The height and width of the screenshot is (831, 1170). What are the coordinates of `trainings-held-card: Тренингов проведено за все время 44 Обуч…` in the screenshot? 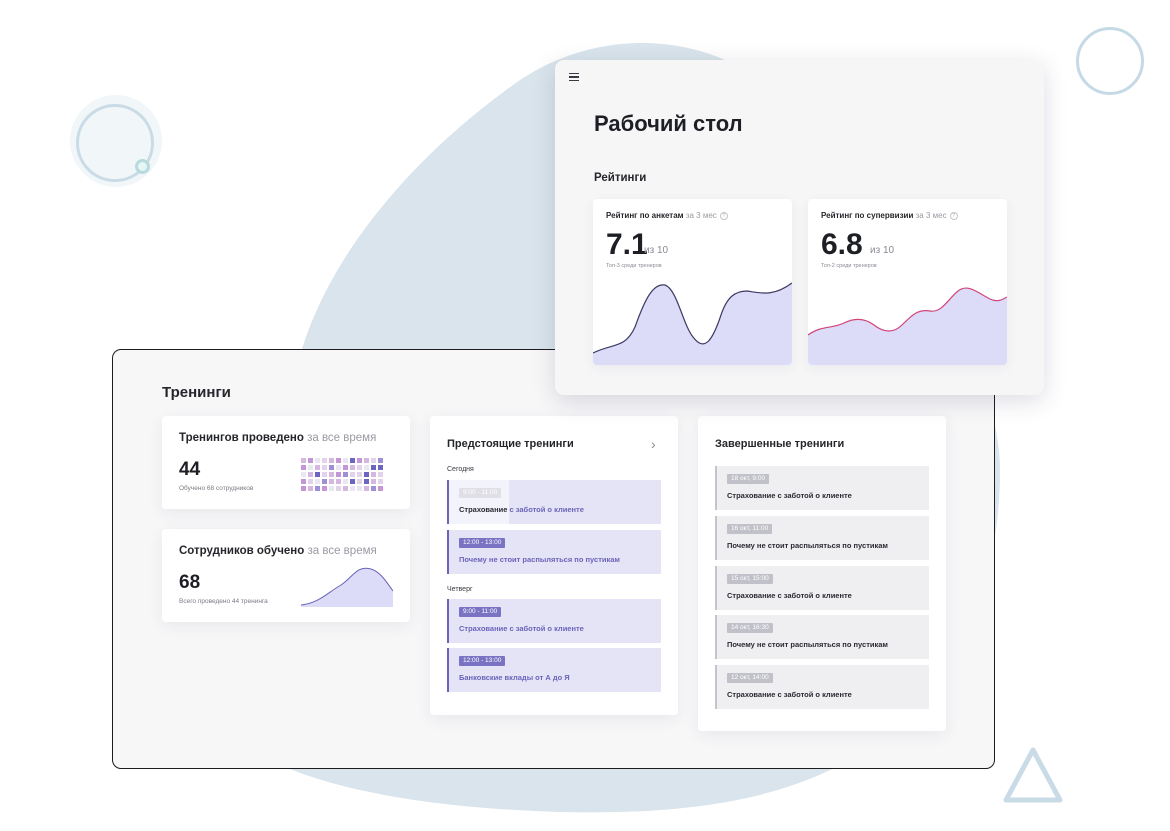 It's located at (286, 462).